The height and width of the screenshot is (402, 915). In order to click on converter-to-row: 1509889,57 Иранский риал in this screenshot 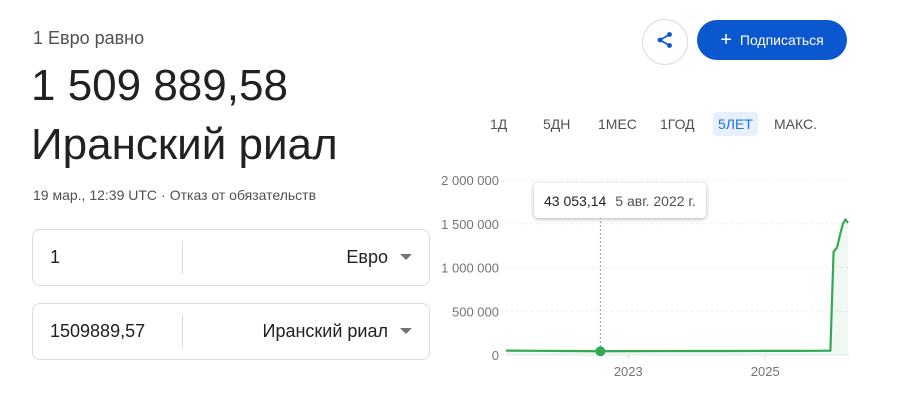, I will do `click(231, 331)`.